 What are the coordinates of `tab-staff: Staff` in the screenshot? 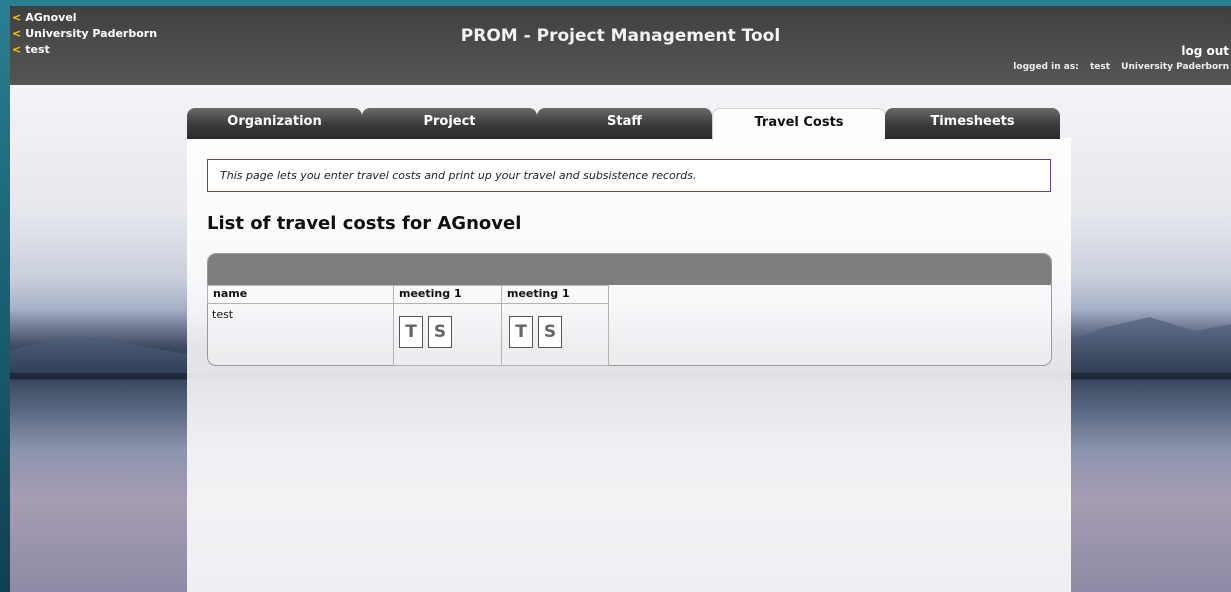 It's located at (624, 123).